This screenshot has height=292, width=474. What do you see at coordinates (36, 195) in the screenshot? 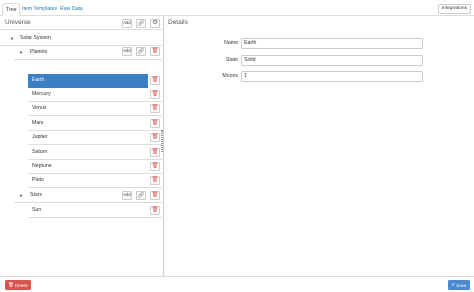
I see `tree-node-label: Stars` at bounding box center [36, 195].